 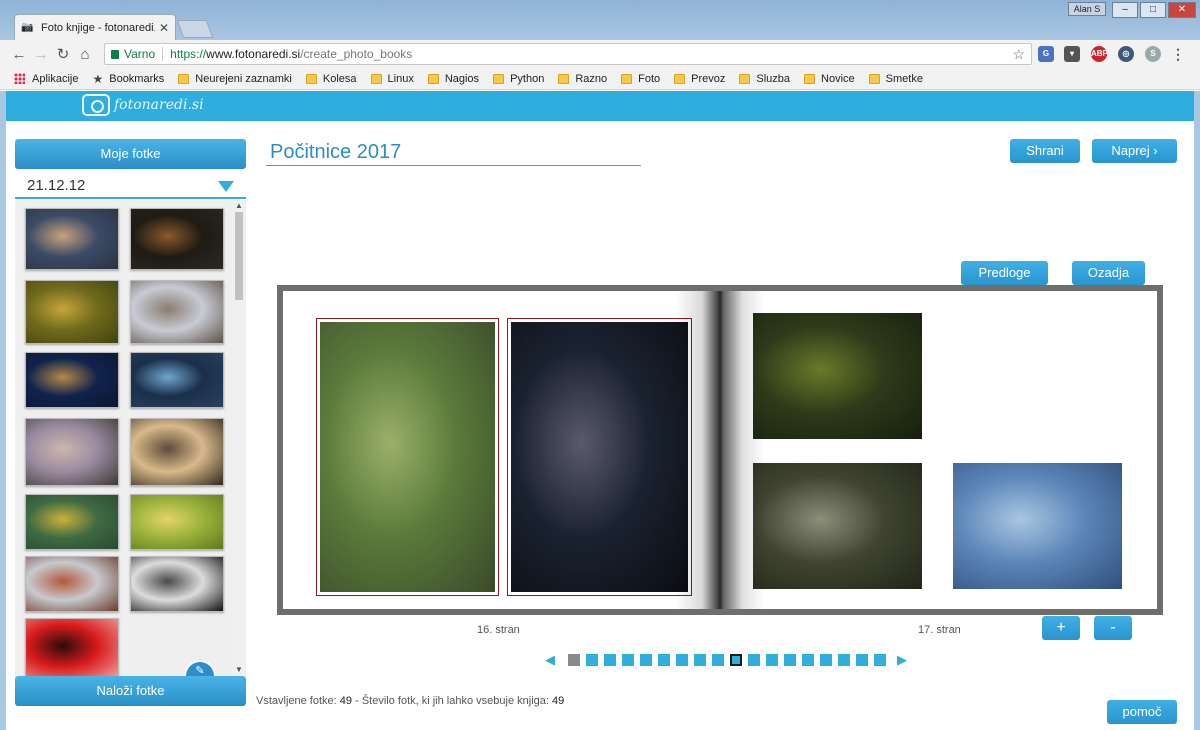 I want to click on zoom-in-button: +, so click(x=1061, y=628).